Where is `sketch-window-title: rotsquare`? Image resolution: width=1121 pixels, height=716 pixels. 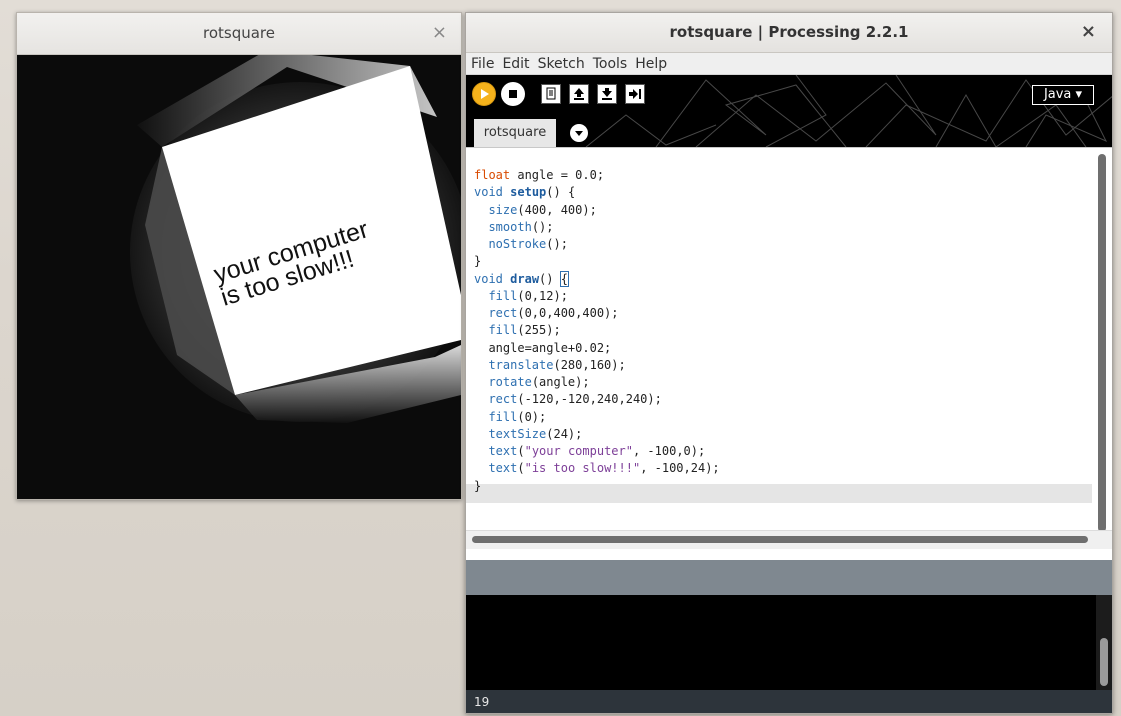 sketch-window-title: rotsquare is located at coordinates (239, 33).